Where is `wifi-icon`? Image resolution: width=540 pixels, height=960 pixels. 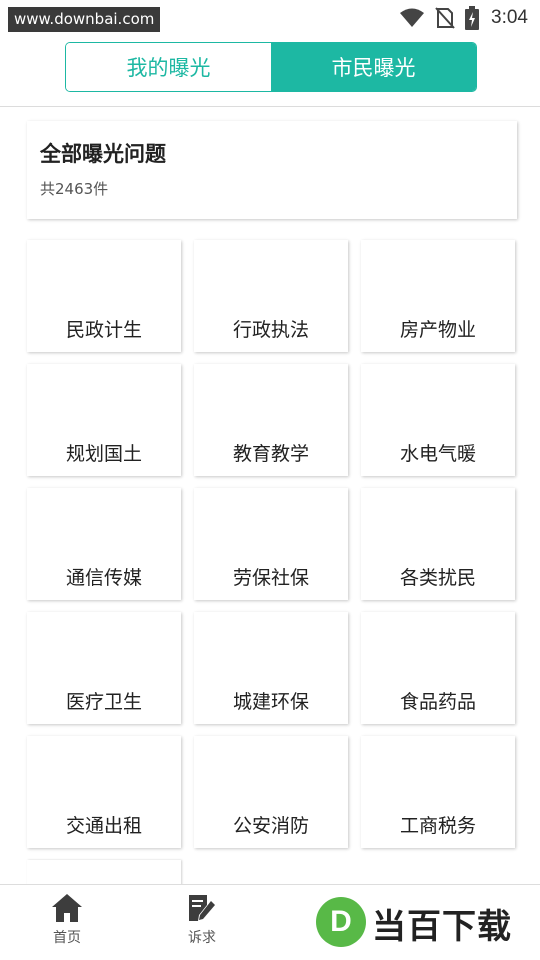
wifi-icon is located at coordinates (412, 17).